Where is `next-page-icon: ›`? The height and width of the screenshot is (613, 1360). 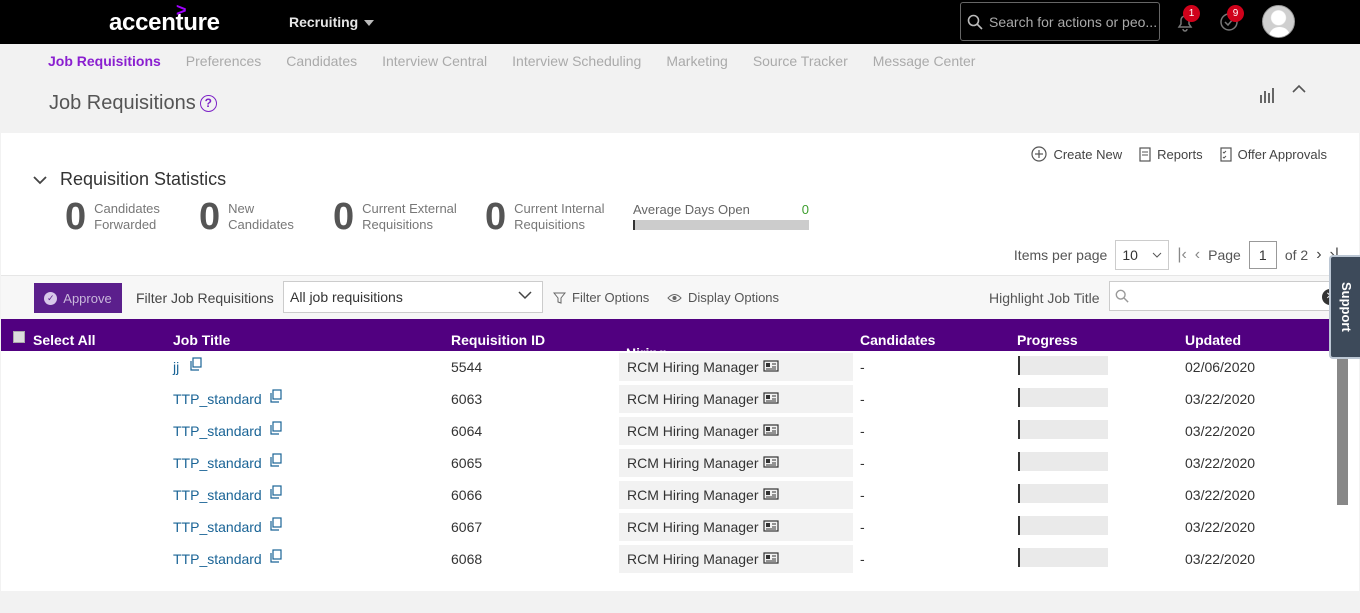 next-page-icon: › is located at coordinates (1318, 255).